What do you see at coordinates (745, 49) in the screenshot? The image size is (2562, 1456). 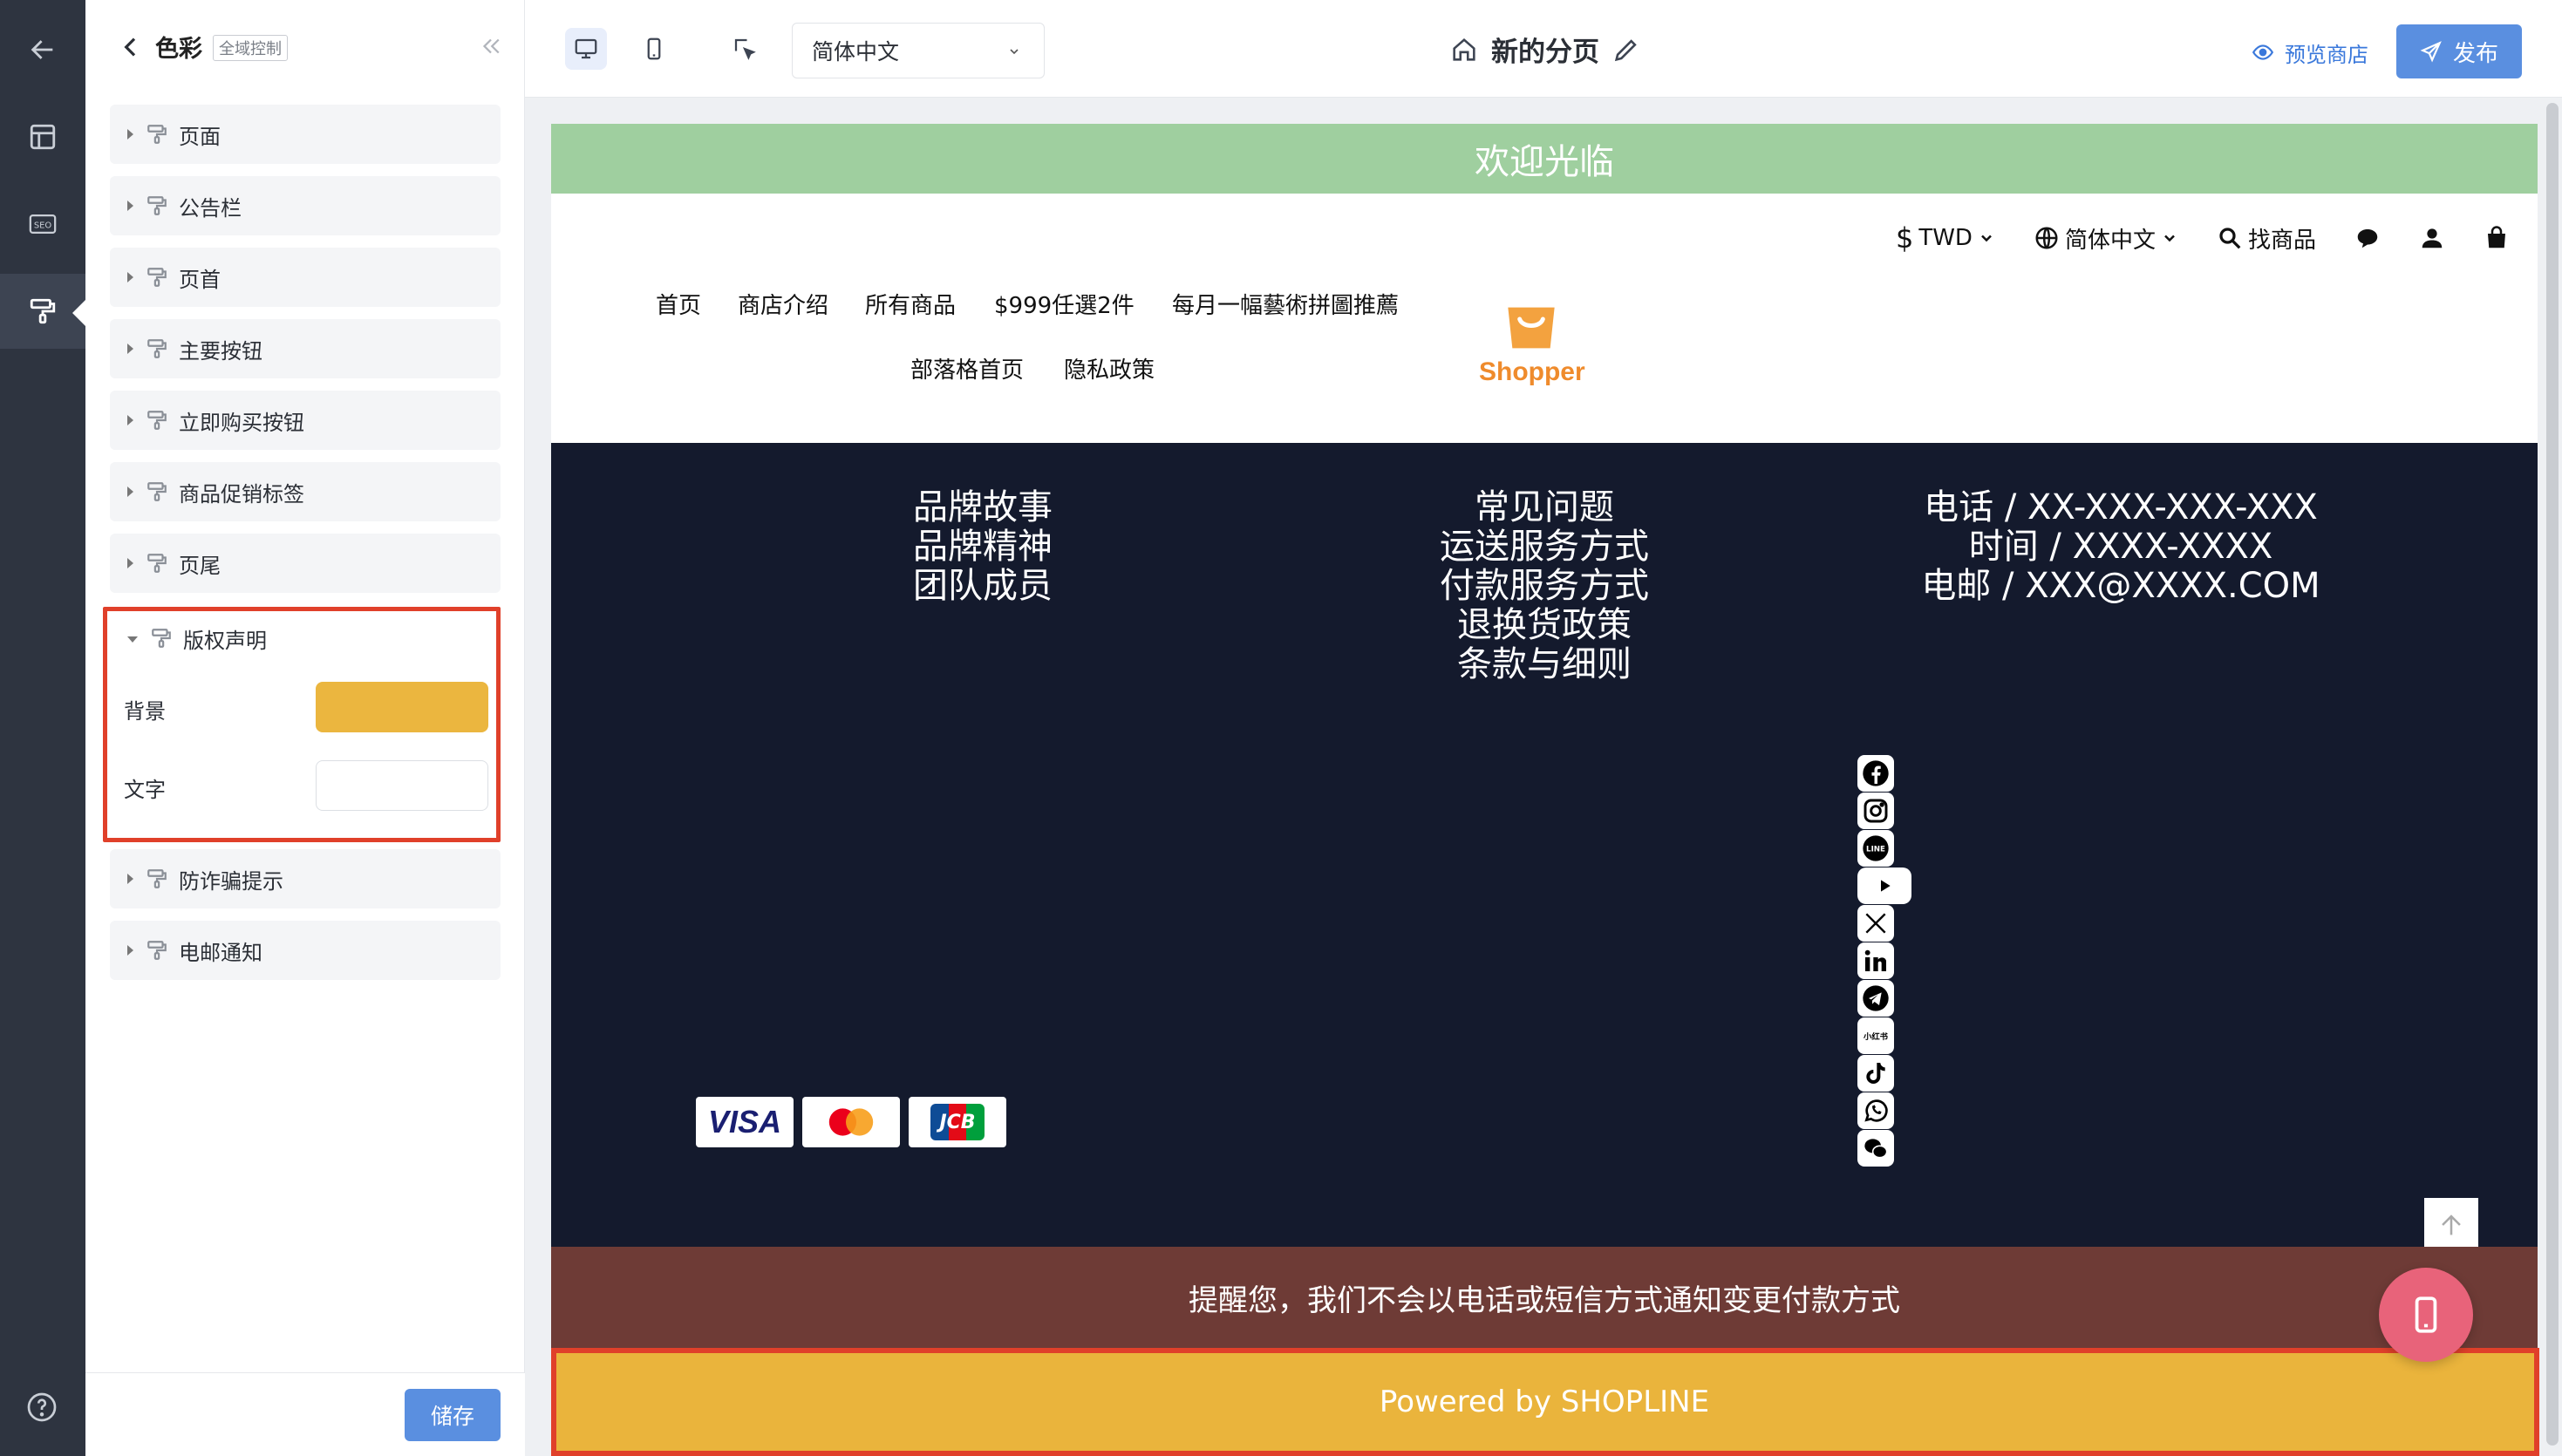 I see `select-element-button` at bounding box center [745, 49].